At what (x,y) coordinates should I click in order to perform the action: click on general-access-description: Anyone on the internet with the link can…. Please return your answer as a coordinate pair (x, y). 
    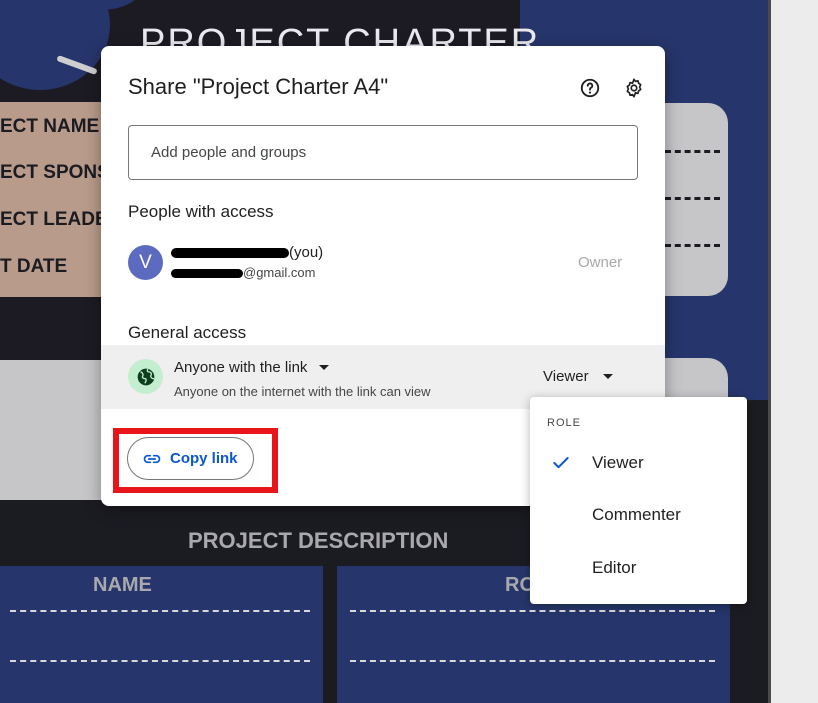
    Looking at the image, I should click on (302, 391).